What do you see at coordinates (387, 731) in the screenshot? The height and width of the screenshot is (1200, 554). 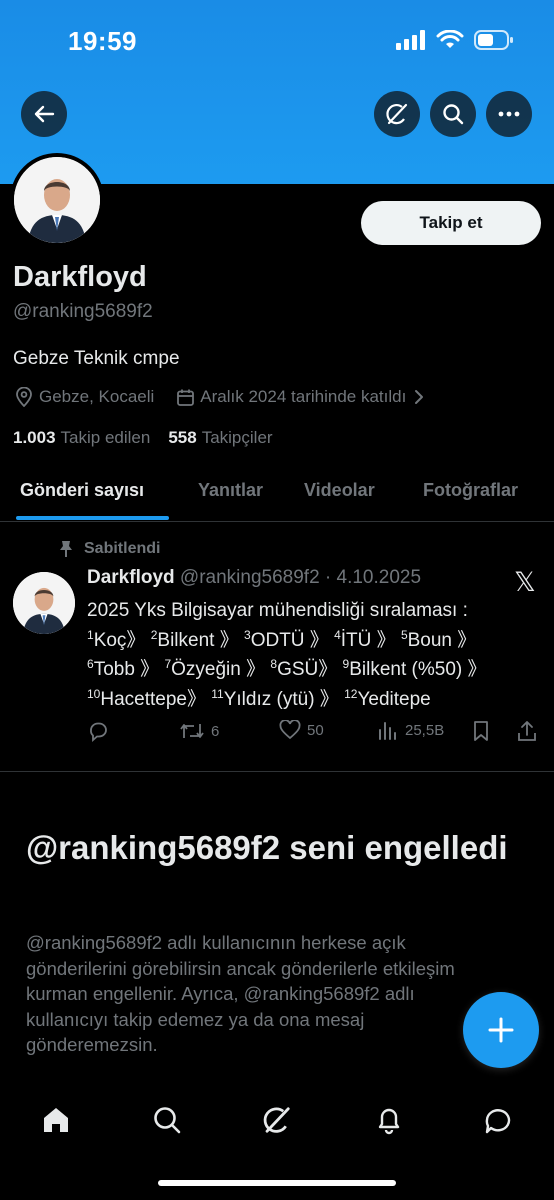 I see `views-chart-icon` at bounding box center [387, 731].